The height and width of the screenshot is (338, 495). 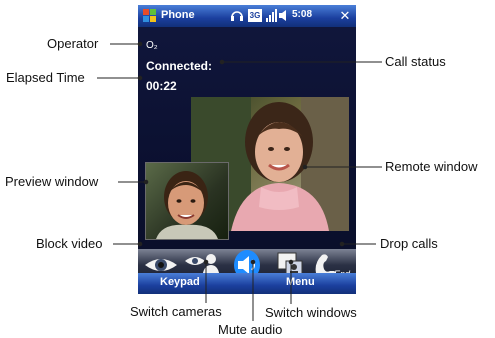 I want to click on callout-call-status: Call status, so click(x=415, y=61).